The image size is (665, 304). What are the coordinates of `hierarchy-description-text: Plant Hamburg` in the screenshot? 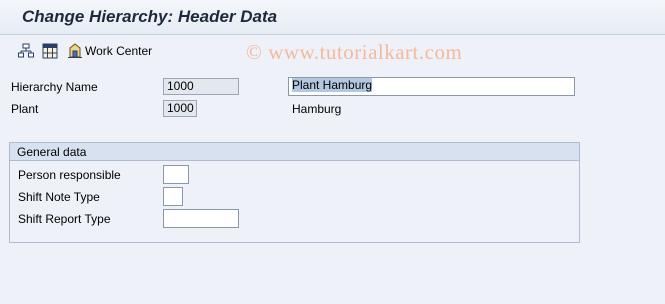 It's located at (332, 85).